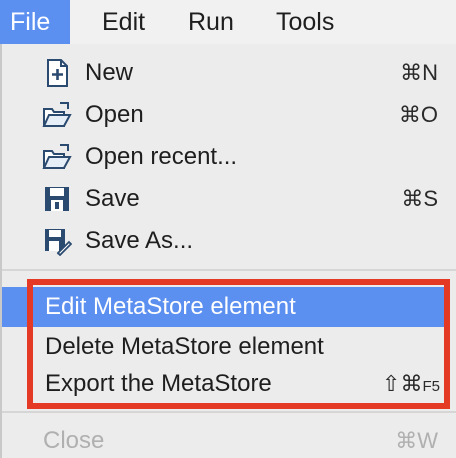 The image size is (456, 458). Describe the element at coordinates (211, 22) in the screenshot. I see `menu-run: Run` at that location.